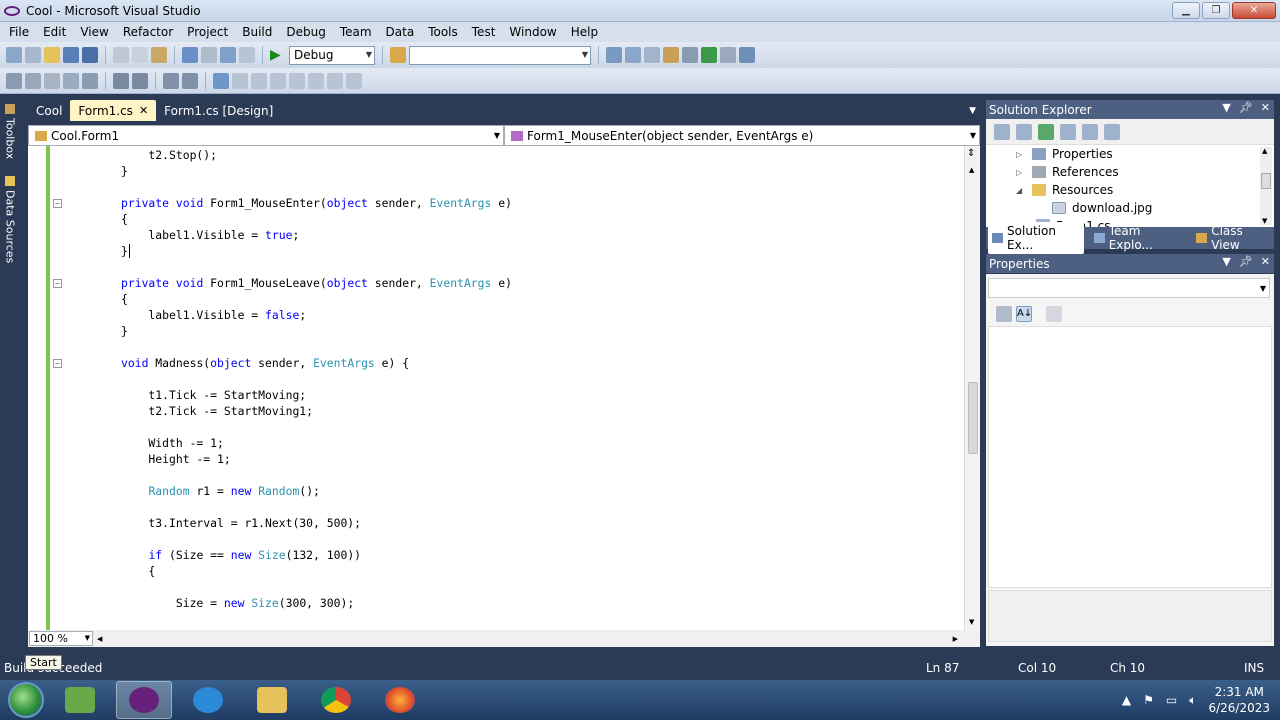 The image size is (1280, 720). I want to click on tools-icon, so click(690, 55).